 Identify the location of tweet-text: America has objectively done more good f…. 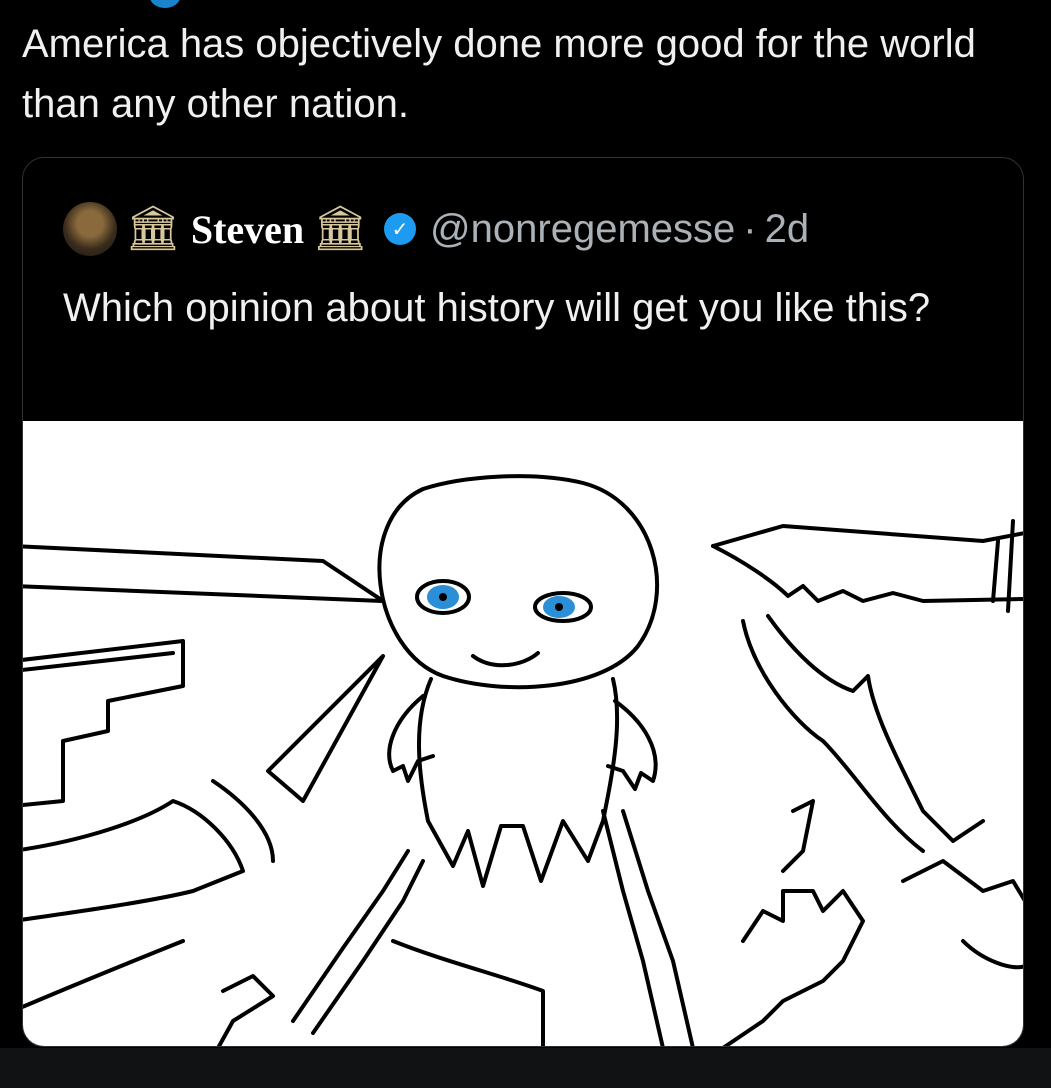
(499, 74).